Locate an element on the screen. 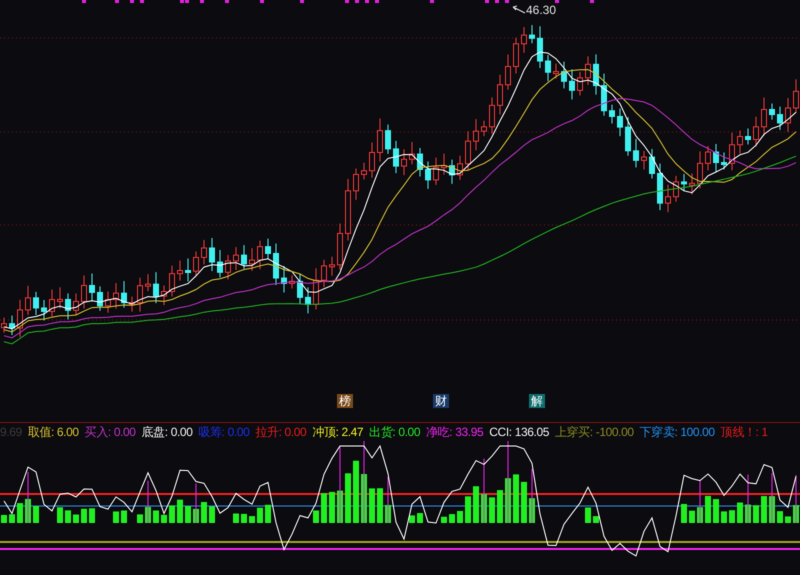 The width and height of the screenshot is (800, 575). high-price-label: 46.30 is located at coordinates (541, 10).